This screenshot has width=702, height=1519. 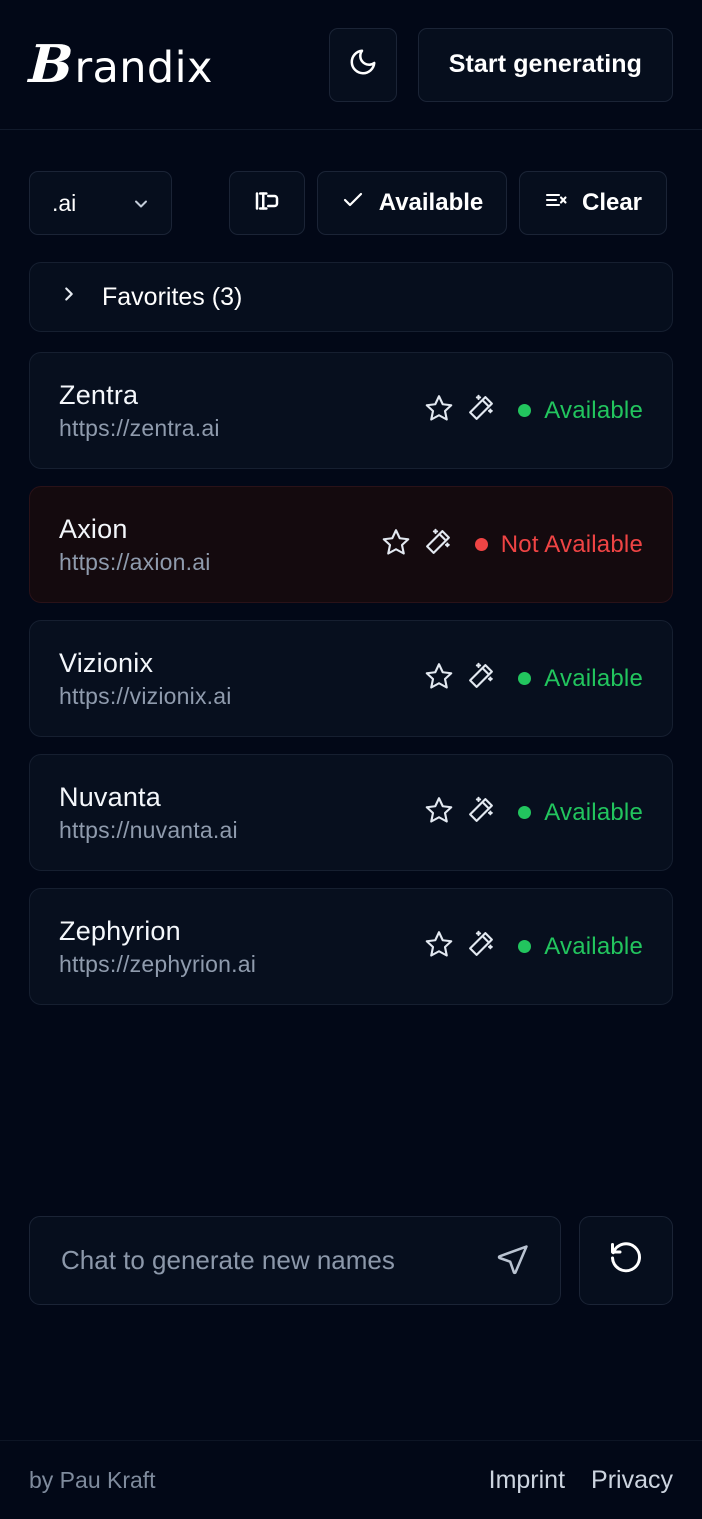 What do you see at coordinates (145, 679) in the screenshot?
I see `name-result-info: Vizionix https://vizionix.ai` at bounding box center [145, 679].